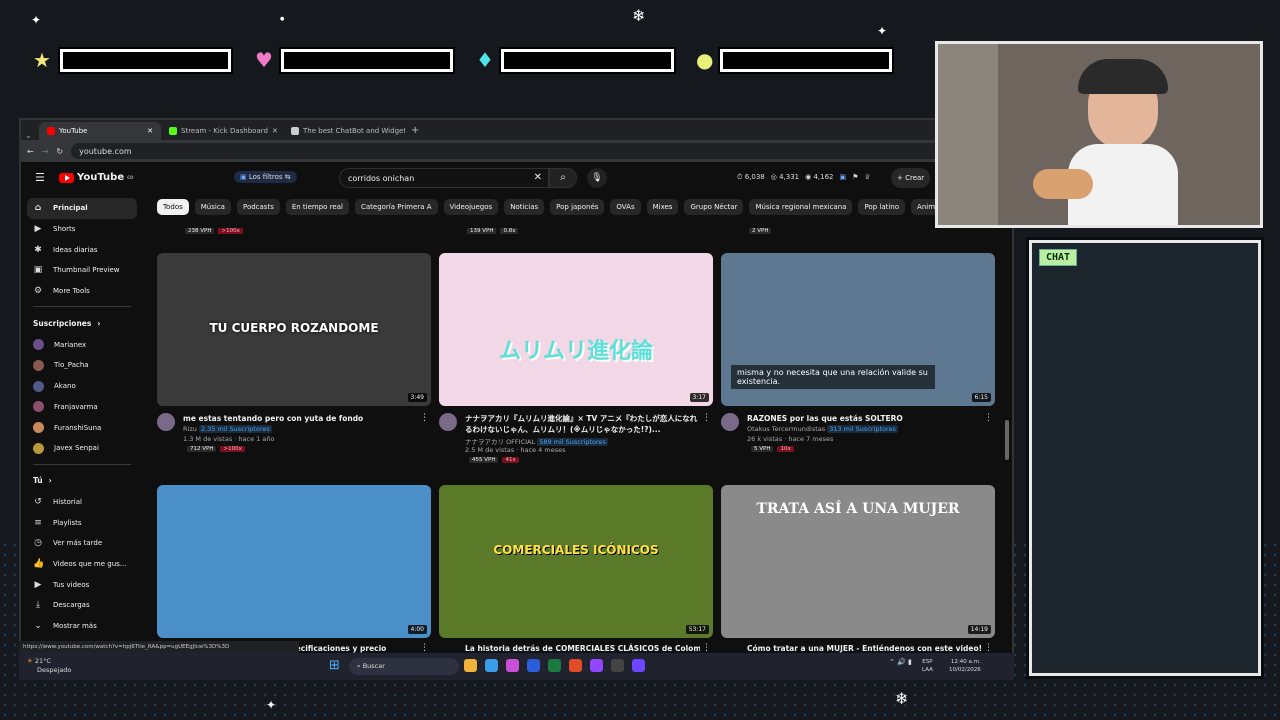 This screenshot has width=1280, height=720. What do you see at coordinates (82, 229) in the screenshot?
I see `sidebar-item-1: ▶ Shorts` at bounding box center [82, 229].